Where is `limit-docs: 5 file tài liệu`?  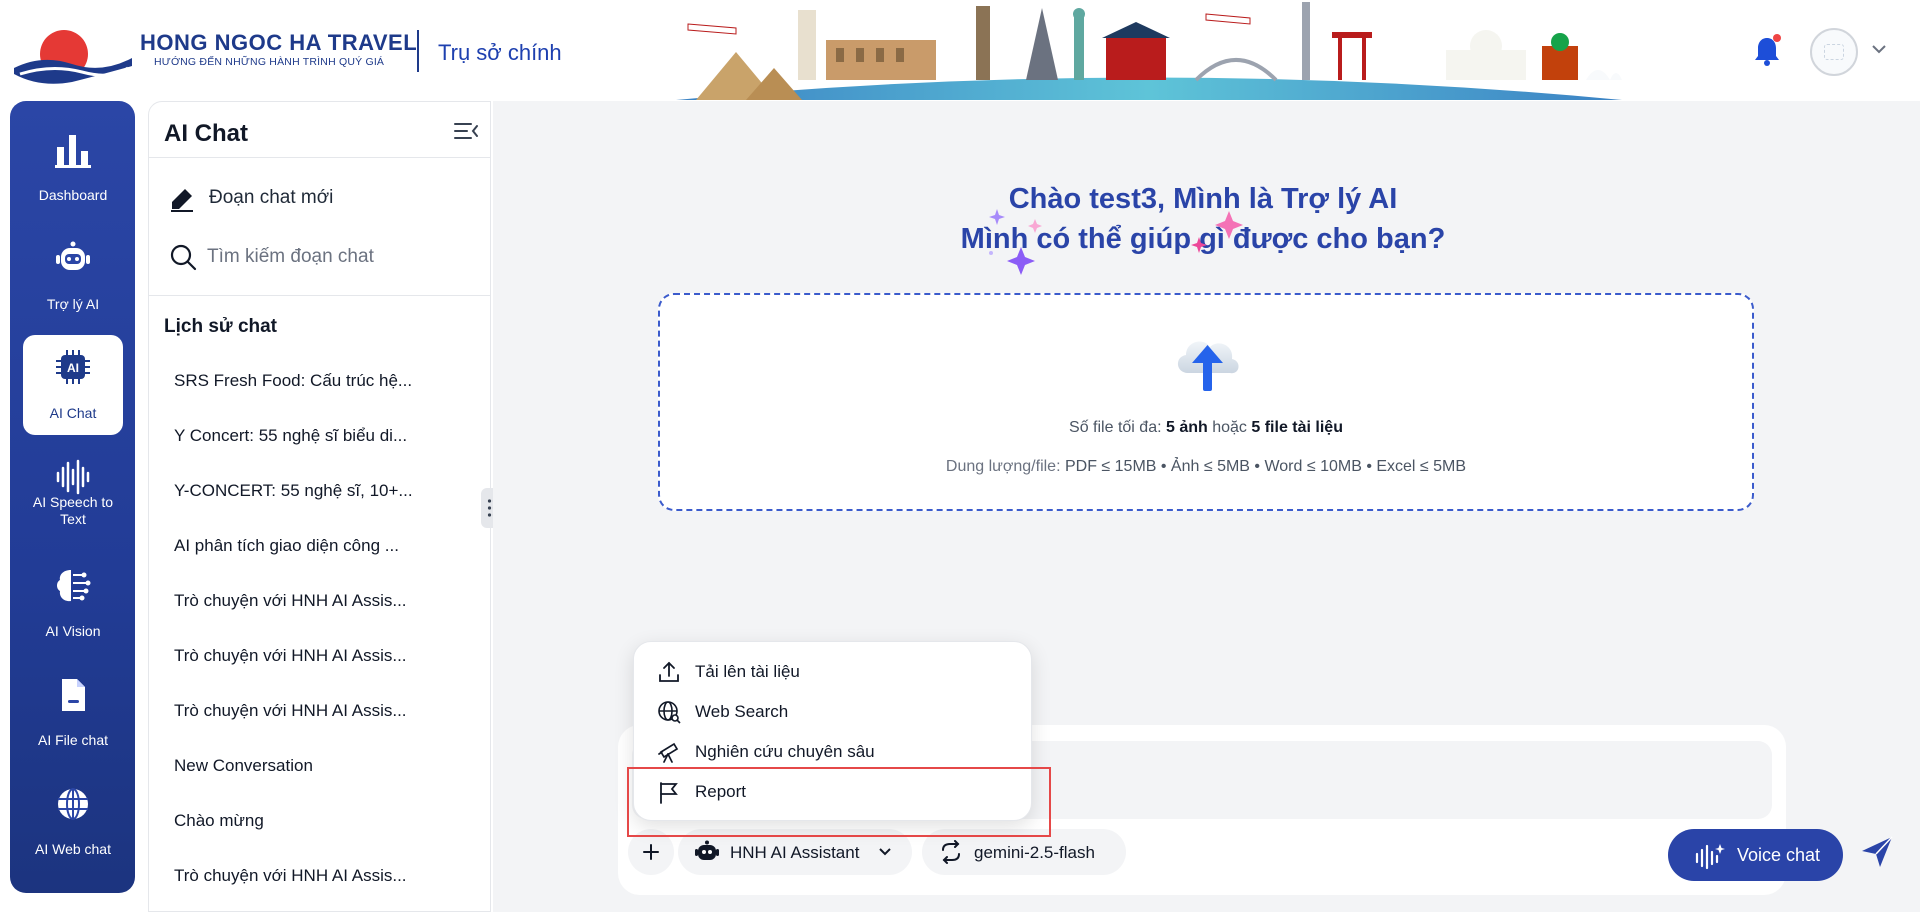 limit-docs: 5 file tài liệu is located at coordinates (1297, 427).